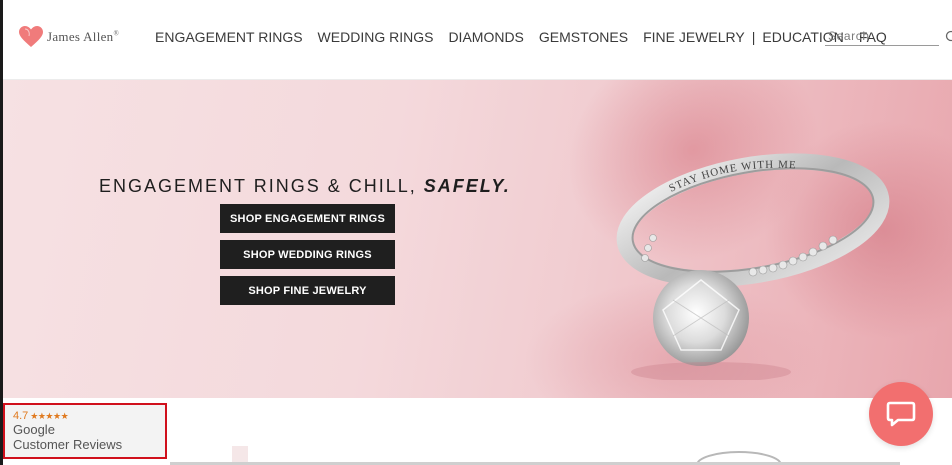 This screenshot has width=952, height=465. Describe the element at coordinates (485, 37) in the screenshot. I see `nav-diamonds: DIAMONDS` at that location.